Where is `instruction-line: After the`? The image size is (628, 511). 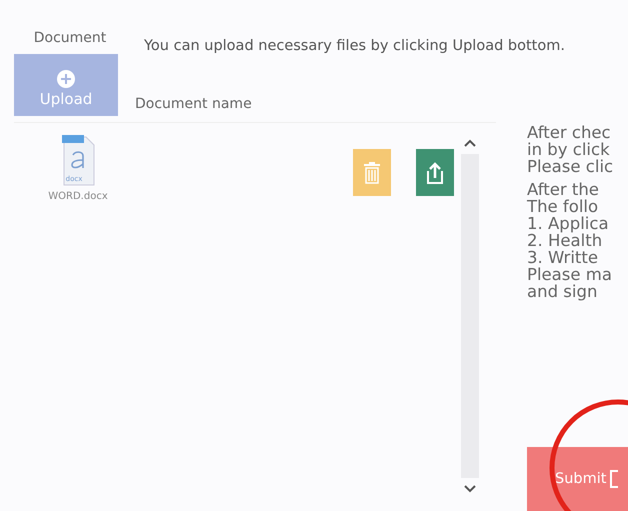 instruction-line: After the is located at coordinates (563, 189).